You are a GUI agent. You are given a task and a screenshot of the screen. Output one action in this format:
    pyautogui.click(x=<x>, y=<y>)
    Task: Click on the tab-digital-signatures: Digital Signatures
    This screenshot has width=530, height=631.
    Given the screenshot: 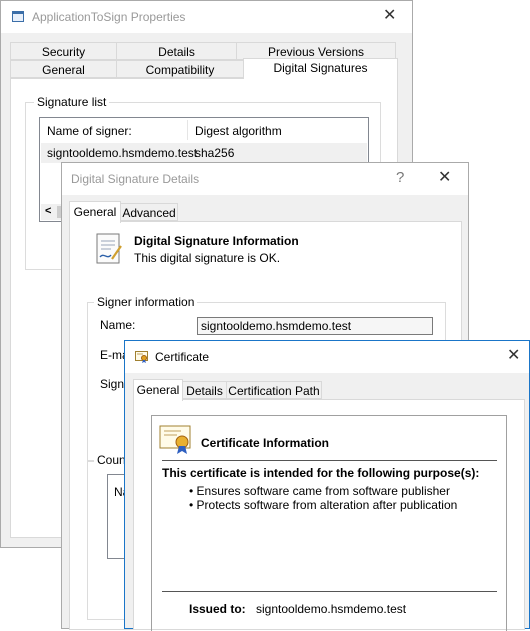 What is the action you would take?
    pyautogui.click(x=320, y=68)
    